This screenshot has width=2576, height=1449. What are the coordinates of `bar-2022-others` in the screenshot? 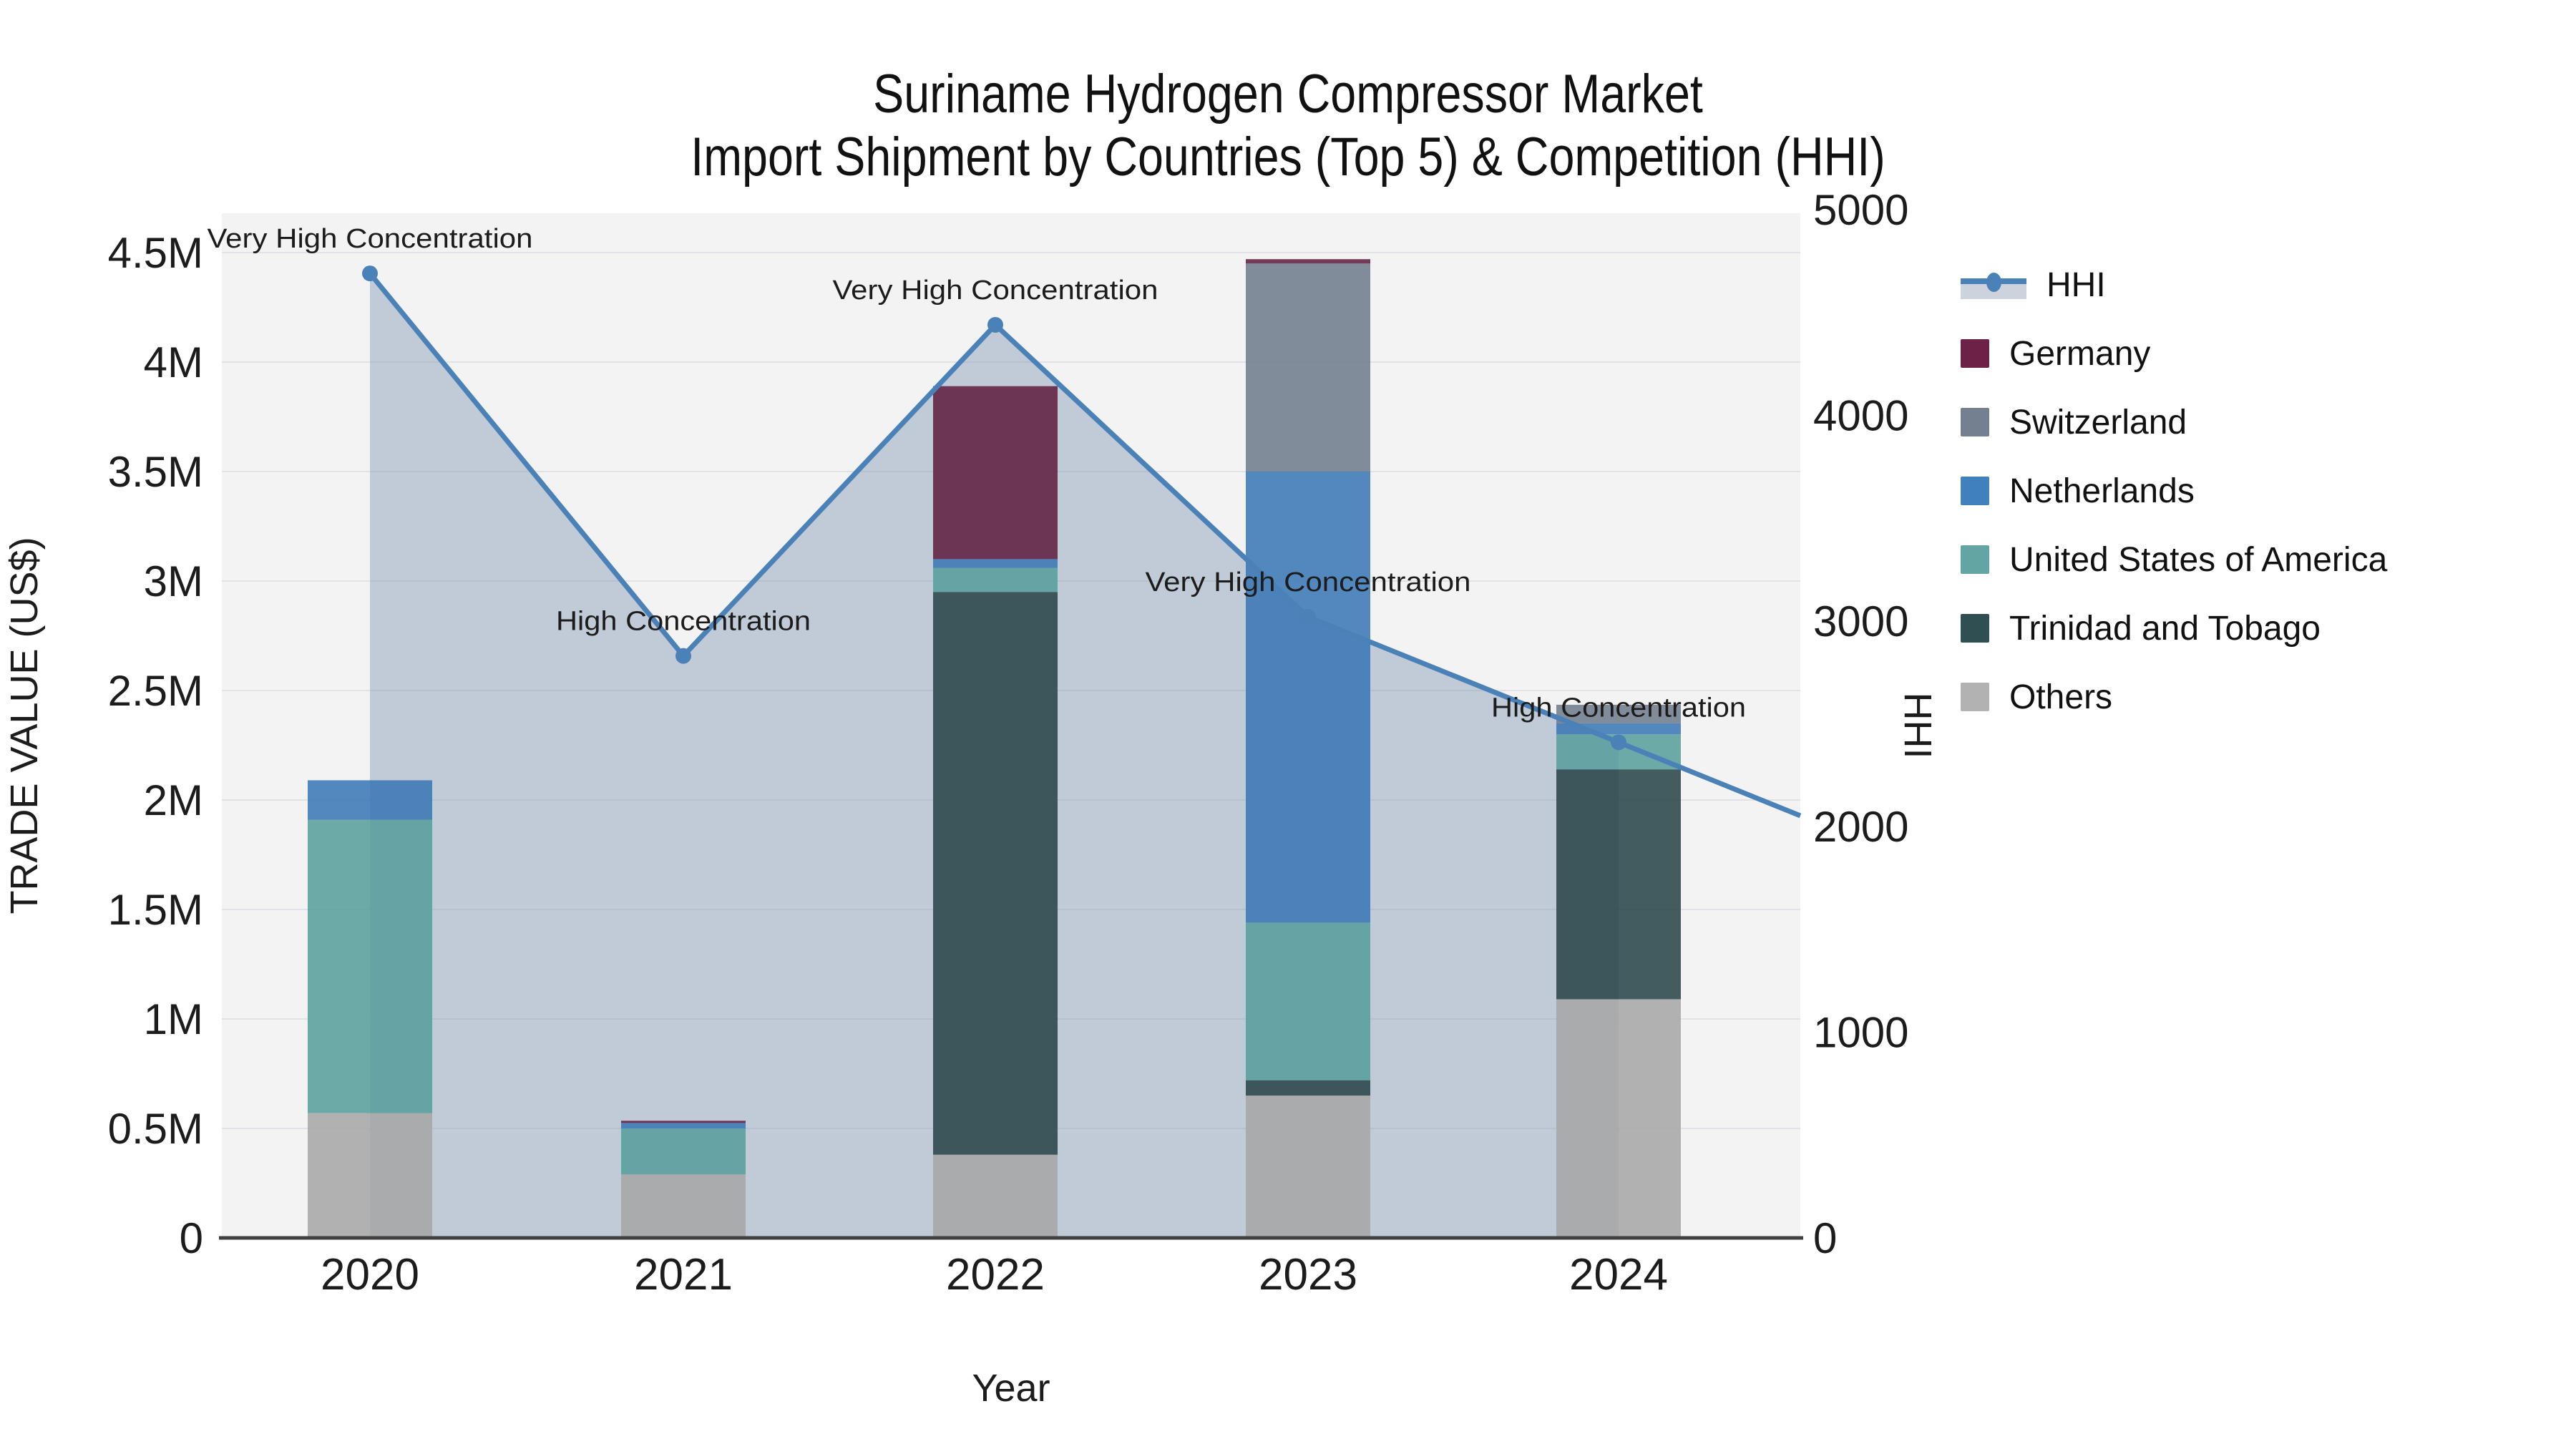 It's located at (995, 1196).